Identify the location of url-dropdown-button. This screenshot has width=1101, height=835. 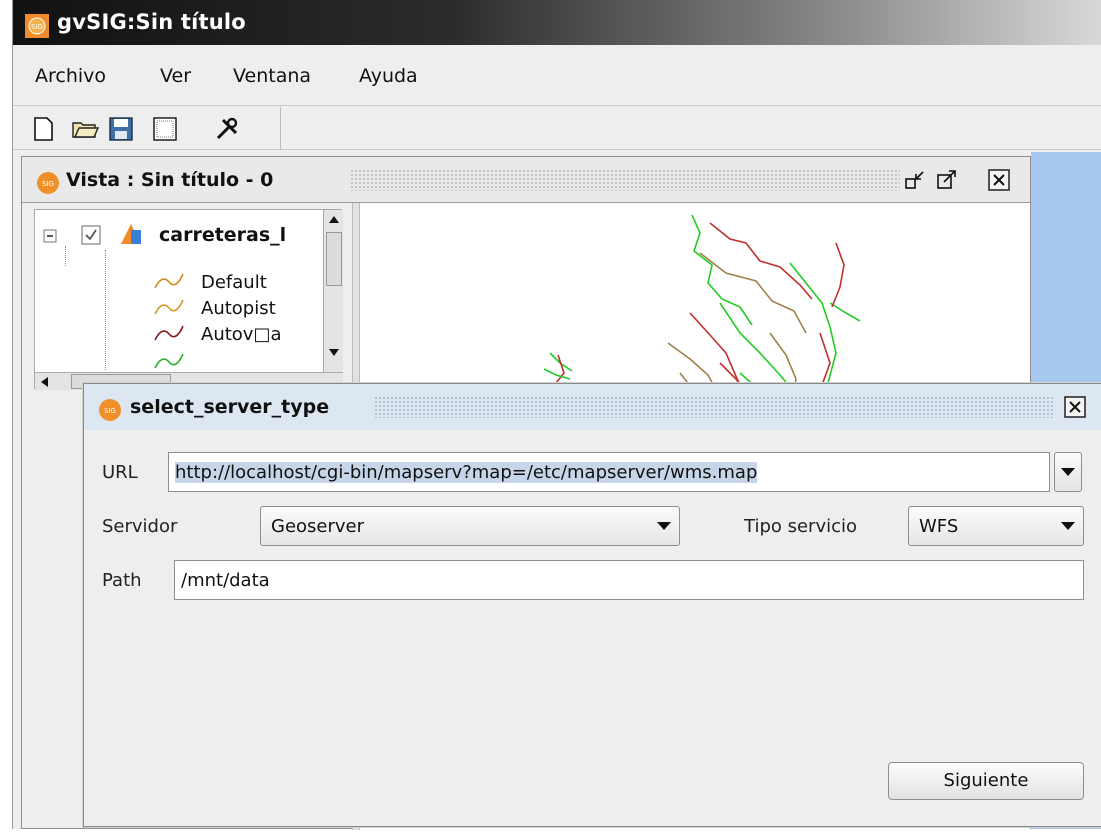
(1068, 472).